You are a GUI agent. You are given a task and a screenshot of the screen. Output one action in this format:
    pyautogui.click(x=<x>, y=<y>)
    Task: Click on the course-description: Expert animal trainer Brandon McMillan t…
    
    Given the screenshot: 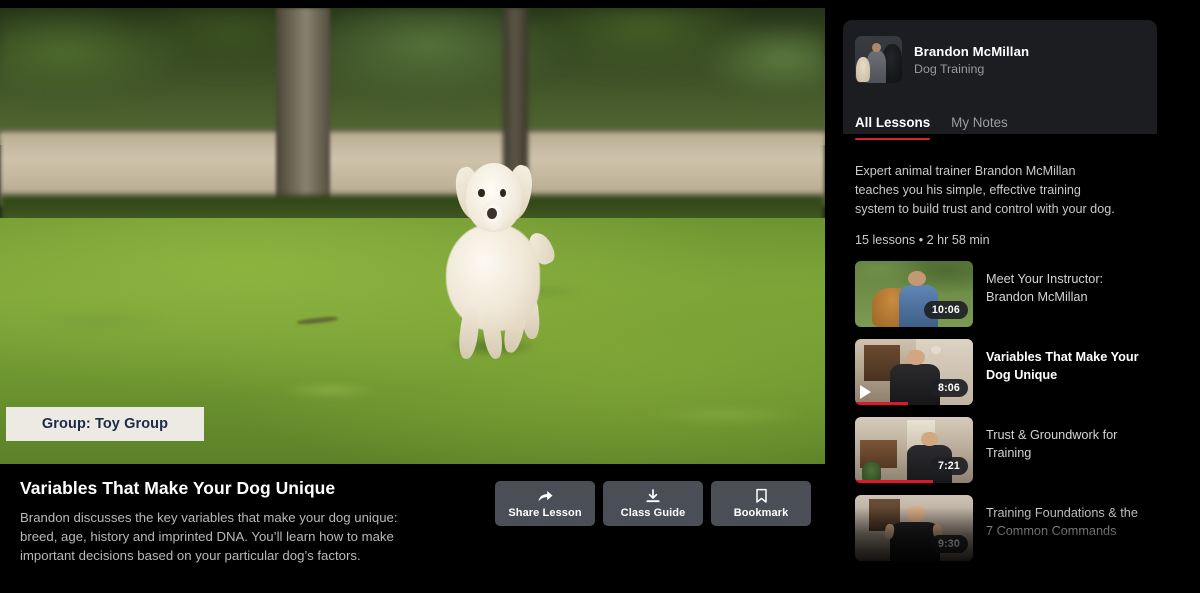 What is the action you would take?
    pyautogui.click(x=985, y=190)
    